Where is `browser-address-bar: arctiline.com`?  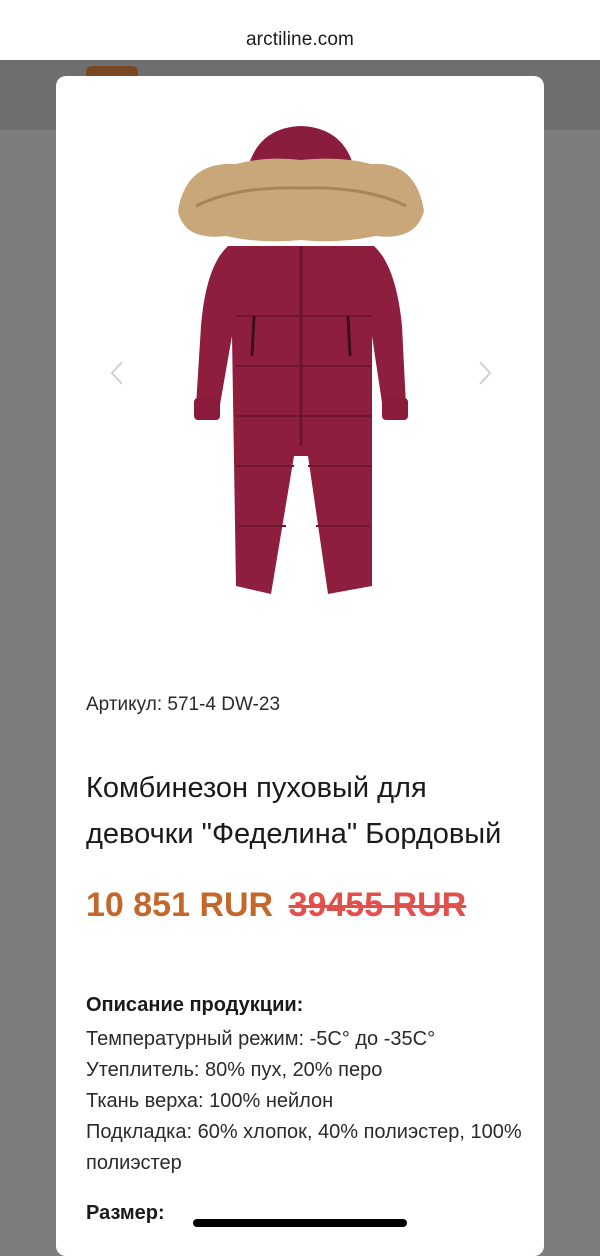
browser-address-bar: arctiline.com is located at coordinates (300, 30).